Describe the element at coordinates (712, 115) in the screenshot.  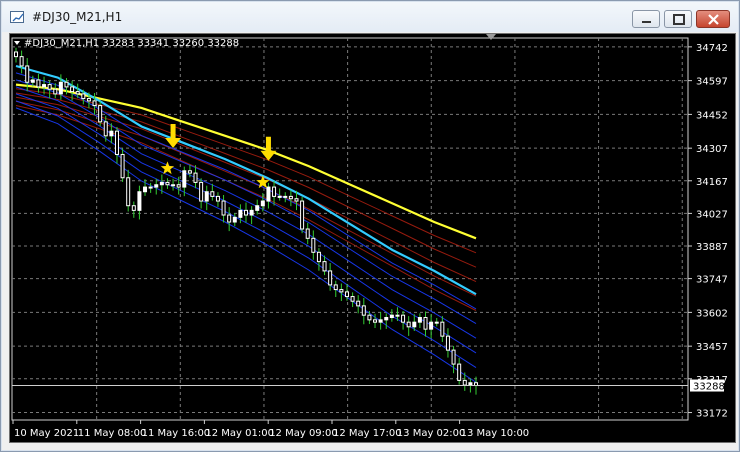
I see `price-tick-label: 34452` at that location.